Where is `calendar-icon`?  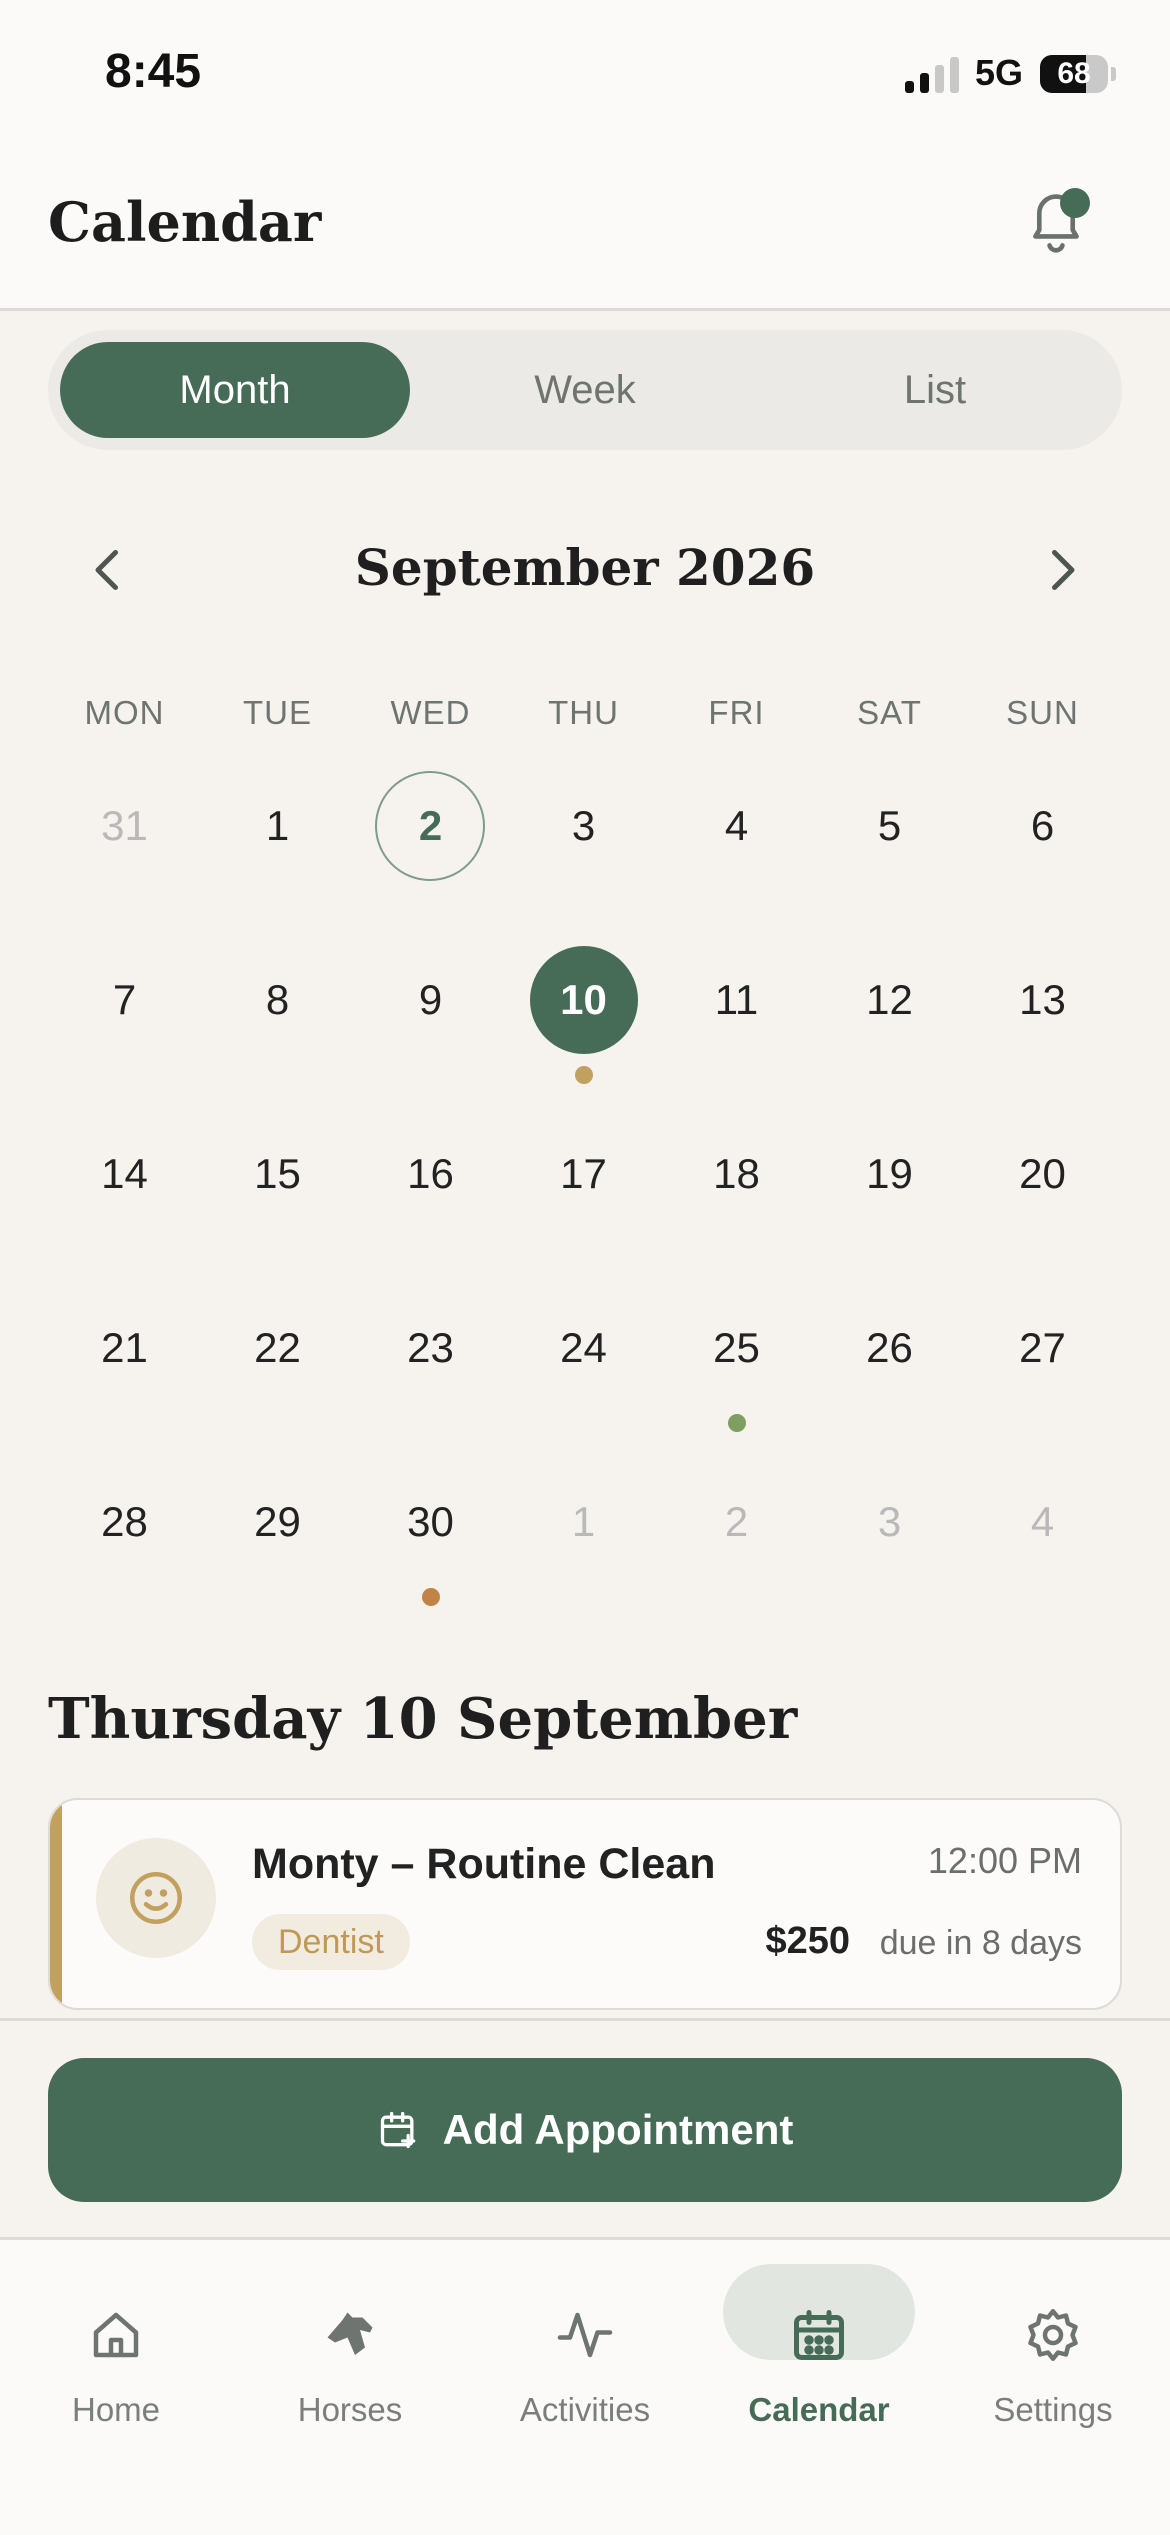
calendar-icon is located at coordinates (819, 2335).